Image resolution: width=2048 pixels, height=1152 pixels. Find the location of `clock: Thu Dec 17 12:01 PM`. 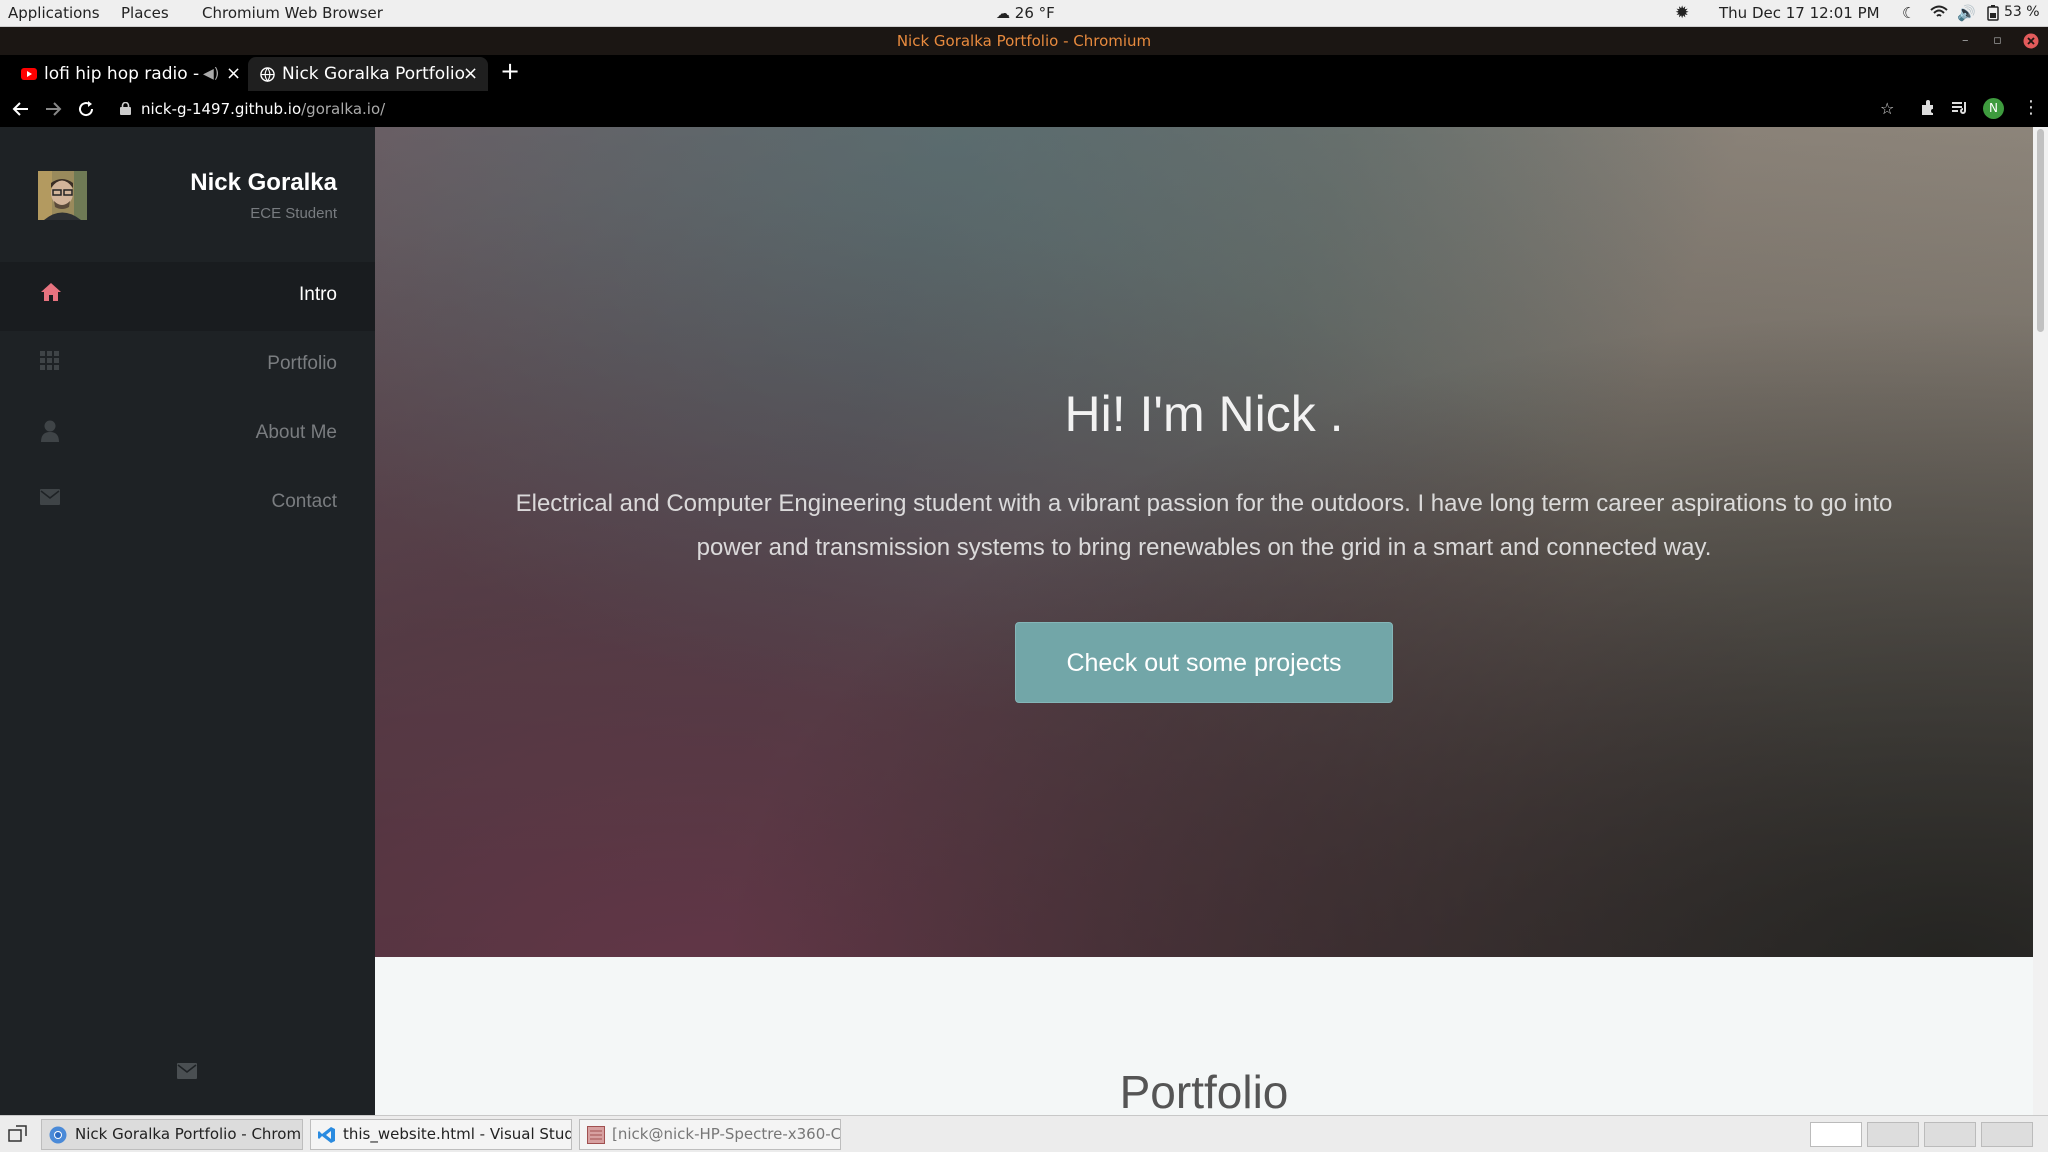

clock: Thu Dec 17 12:01 PM is located at coordinates (1799, 13).